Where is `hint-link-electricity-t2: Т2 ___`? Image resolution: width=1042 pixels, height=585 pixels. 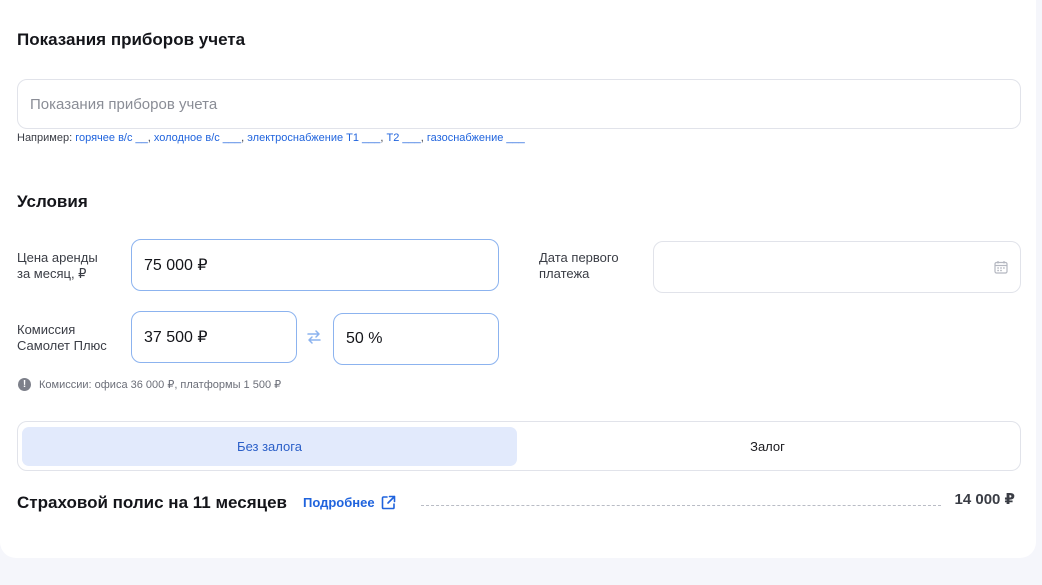 hint-link-electricity-t2: Т2 ___ is located at coordinates (404, 138).